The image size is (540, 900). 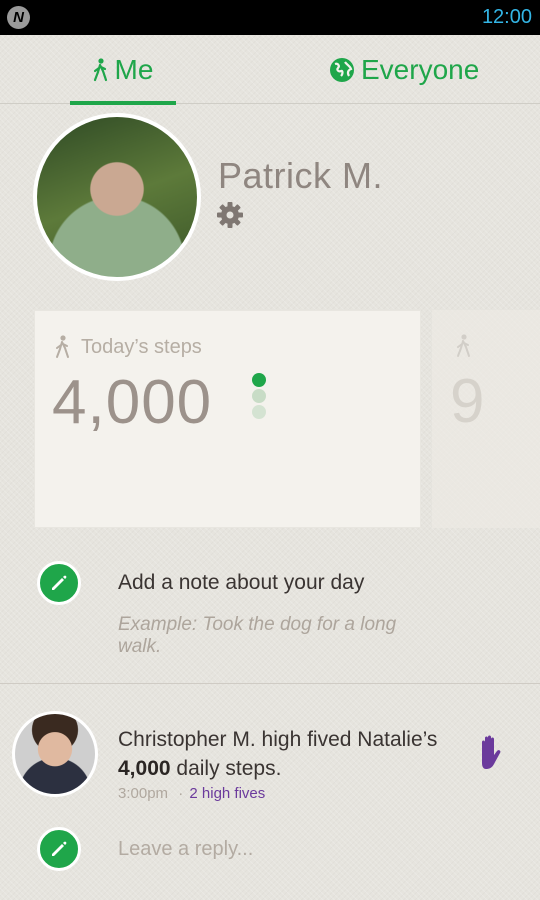 What do you see at coordinates (123, 103) in the screenshot?
I see `tab-selected-indicator` at bounding box center [123, 103].